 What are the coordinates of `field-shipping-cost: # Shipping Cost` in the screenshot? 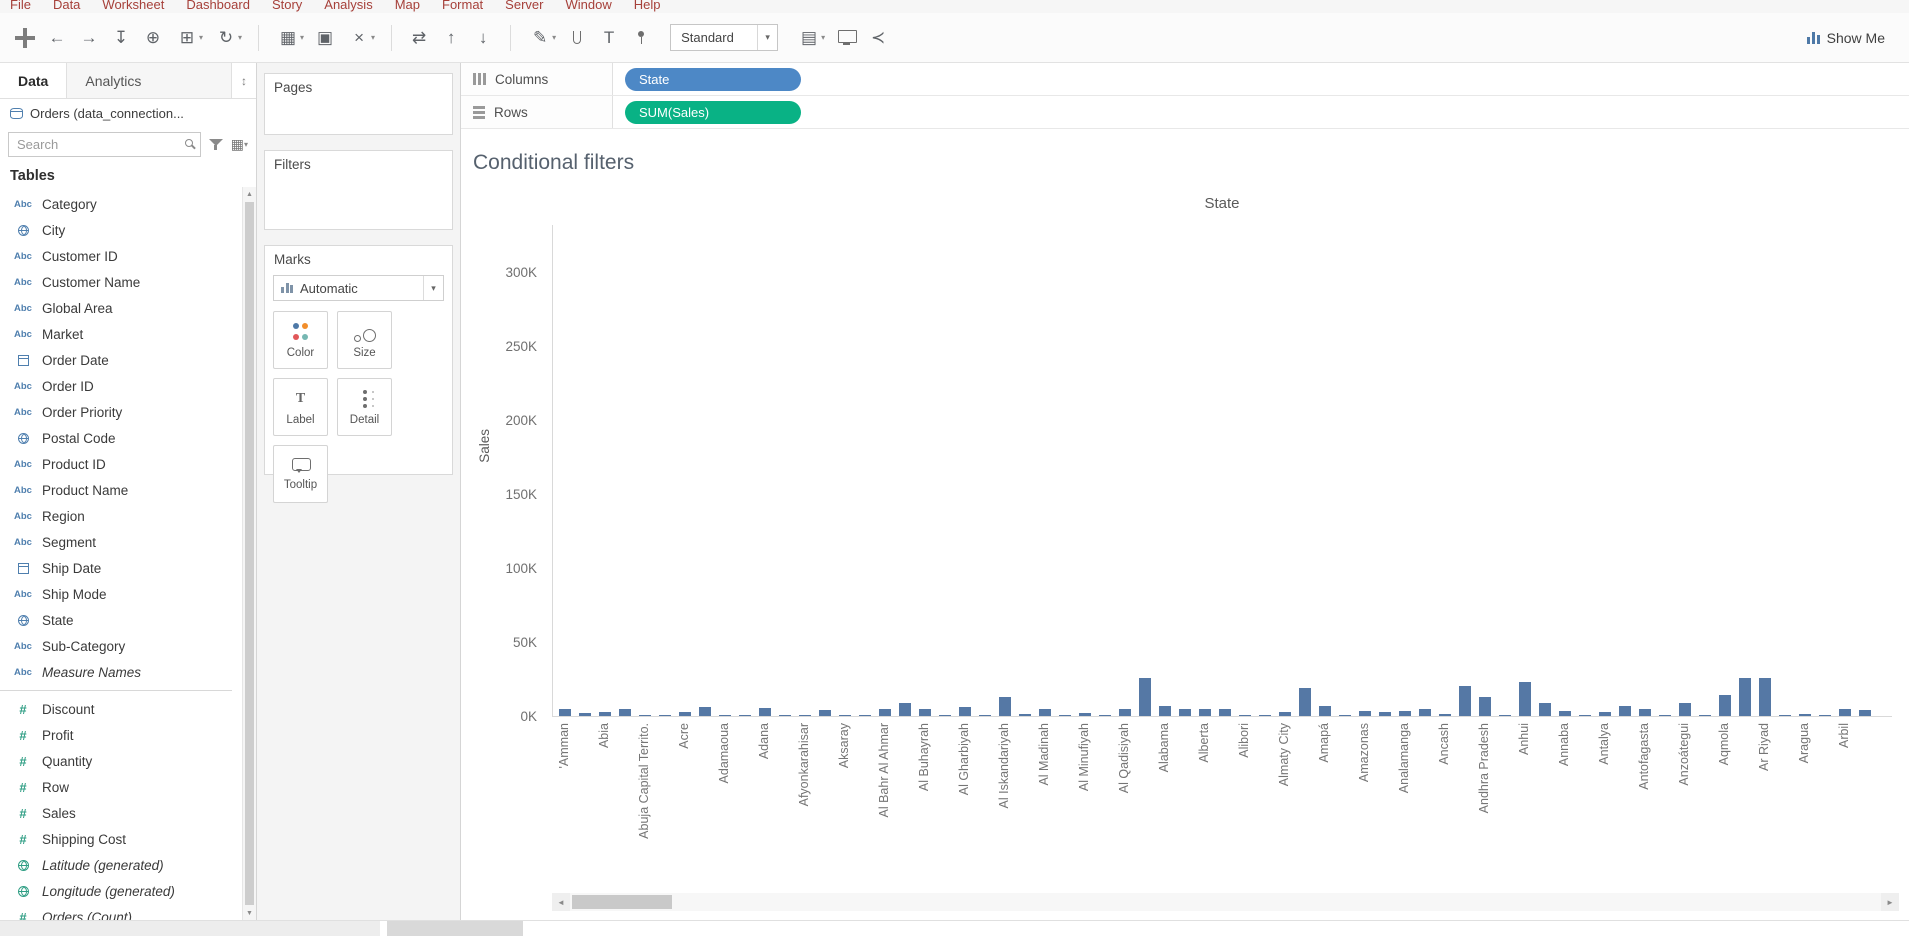 It's located at (120, 839).